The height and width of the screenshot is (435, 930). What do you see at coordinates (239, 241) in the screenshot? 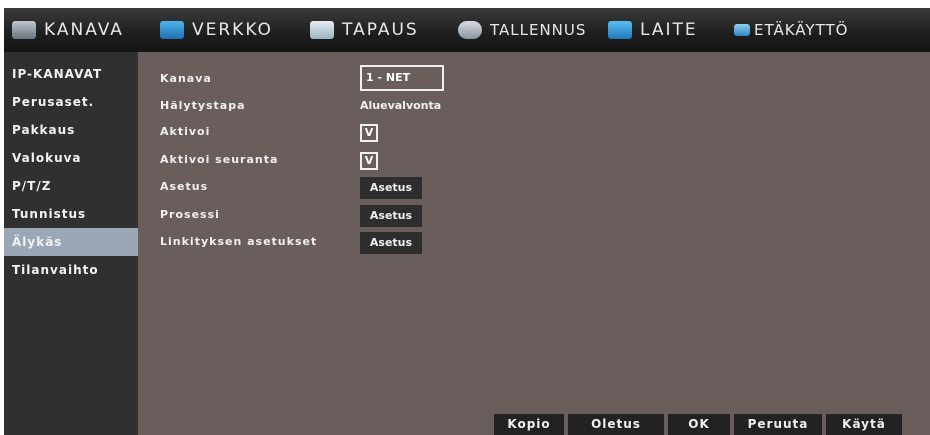
I see `linkage-label: Linkityksen asetukset` at bounding box center [239, 241].